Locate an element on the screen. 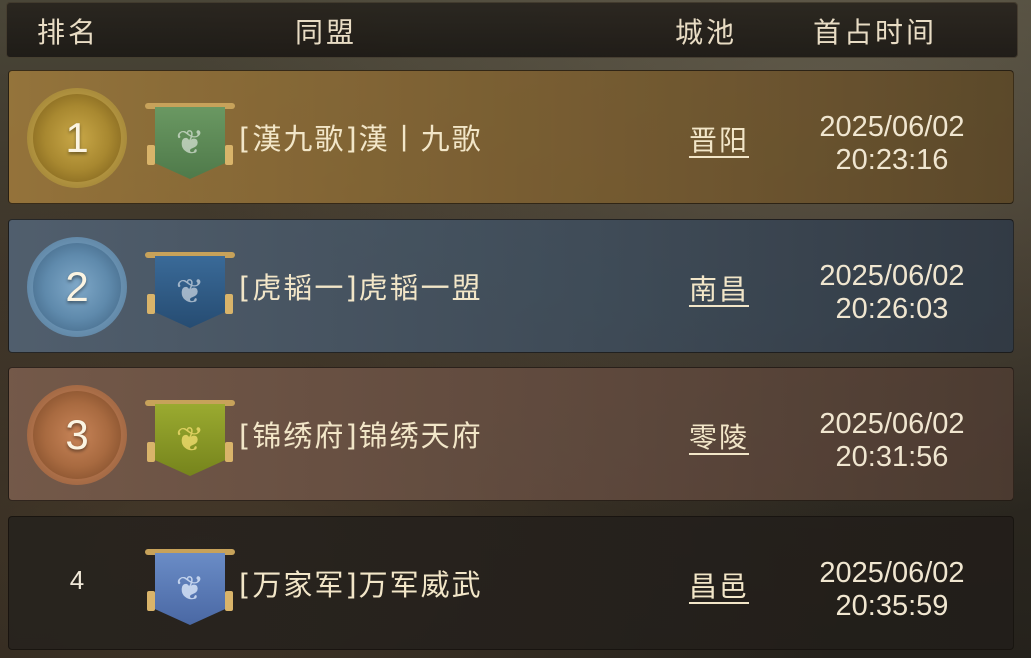 This screenshot has height=658, width=1031. occupation-time: 2025/06/02 20:26:03 is located at coordinates (892, 293).